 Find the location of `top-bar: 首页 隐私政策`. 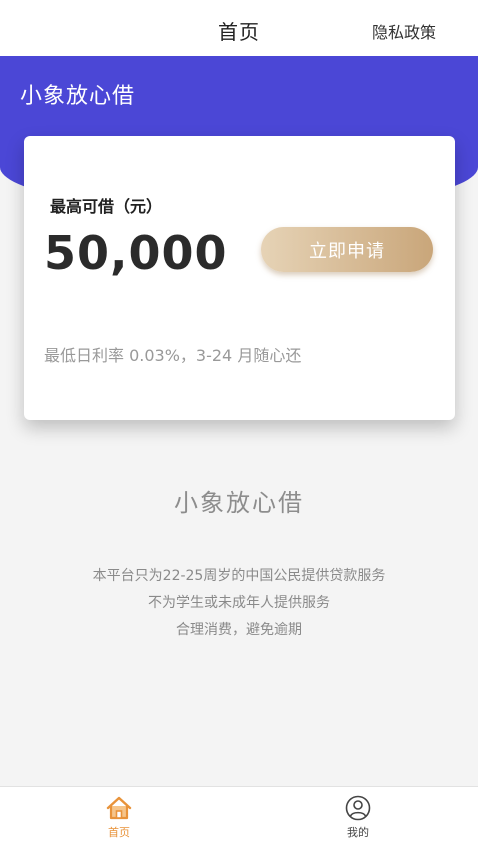

top-bar: 首页 隐私政策 is located at coordinates (239, 28).